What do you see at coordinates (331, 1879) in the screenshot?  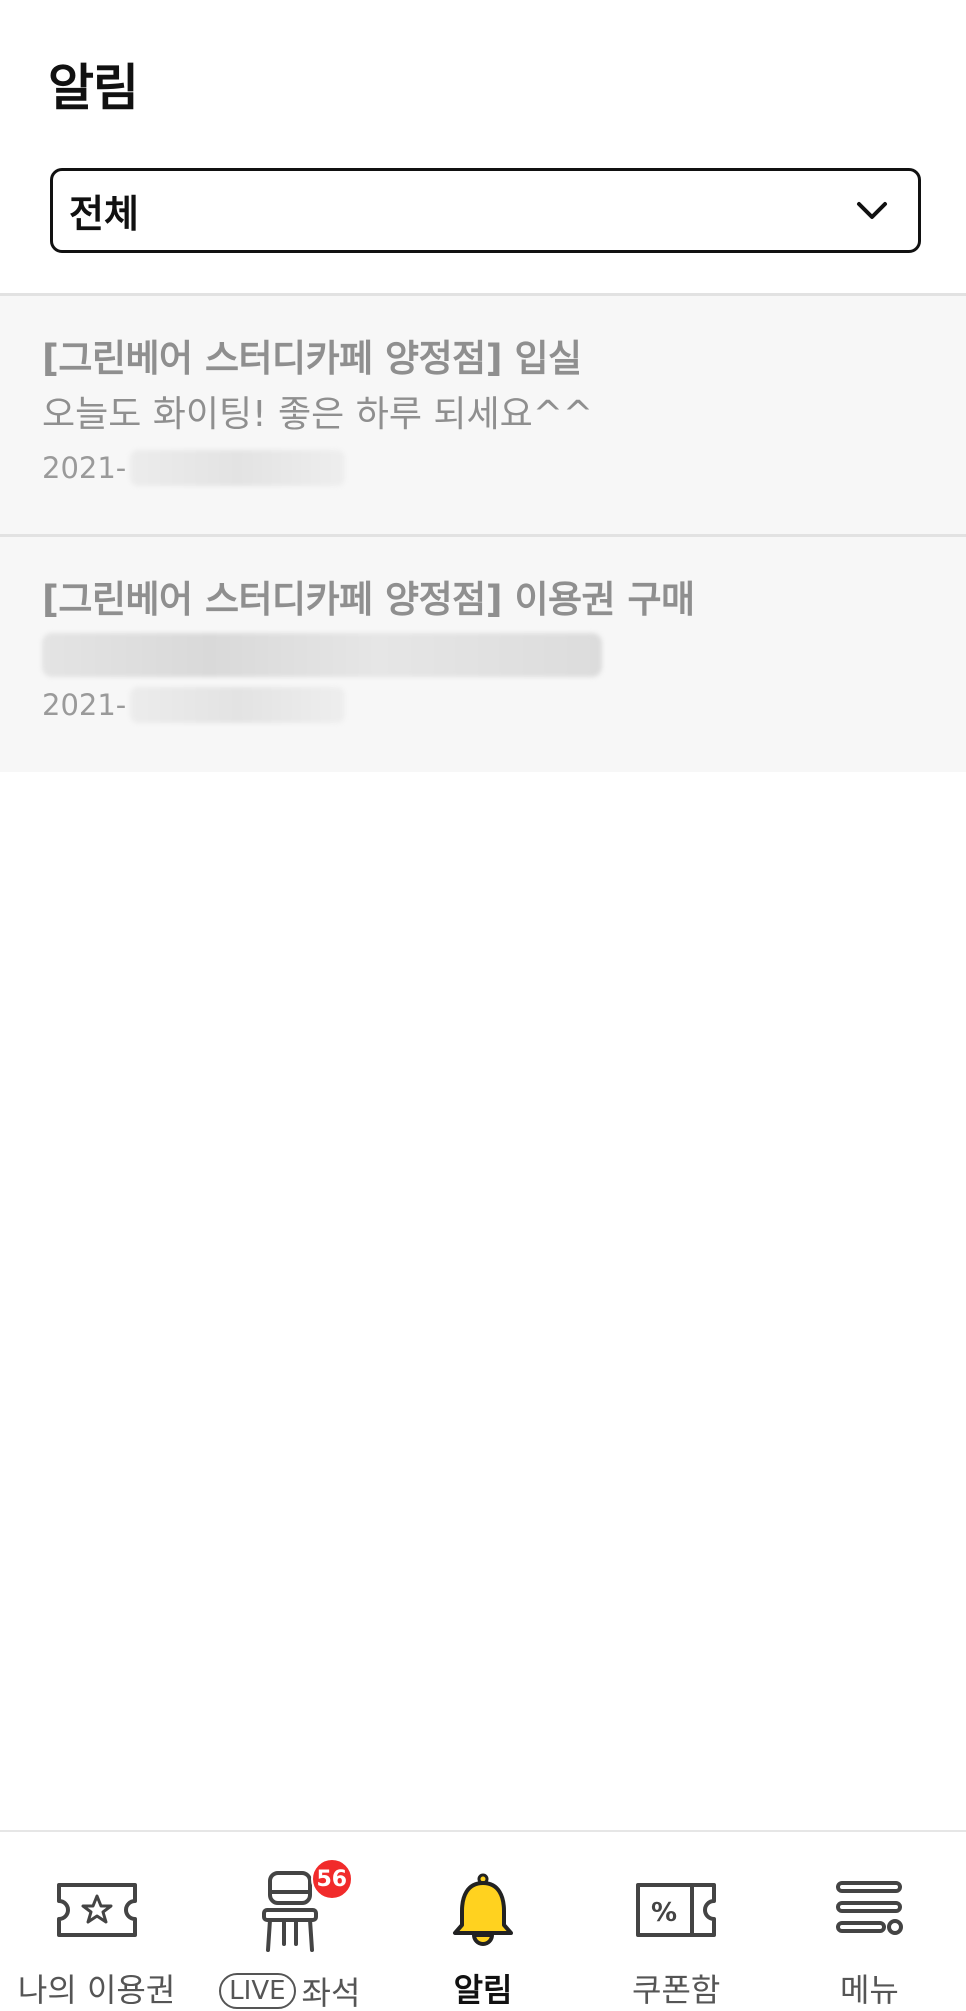 I see `seat-count-badge: 56` at bounding box center [331, 1879].